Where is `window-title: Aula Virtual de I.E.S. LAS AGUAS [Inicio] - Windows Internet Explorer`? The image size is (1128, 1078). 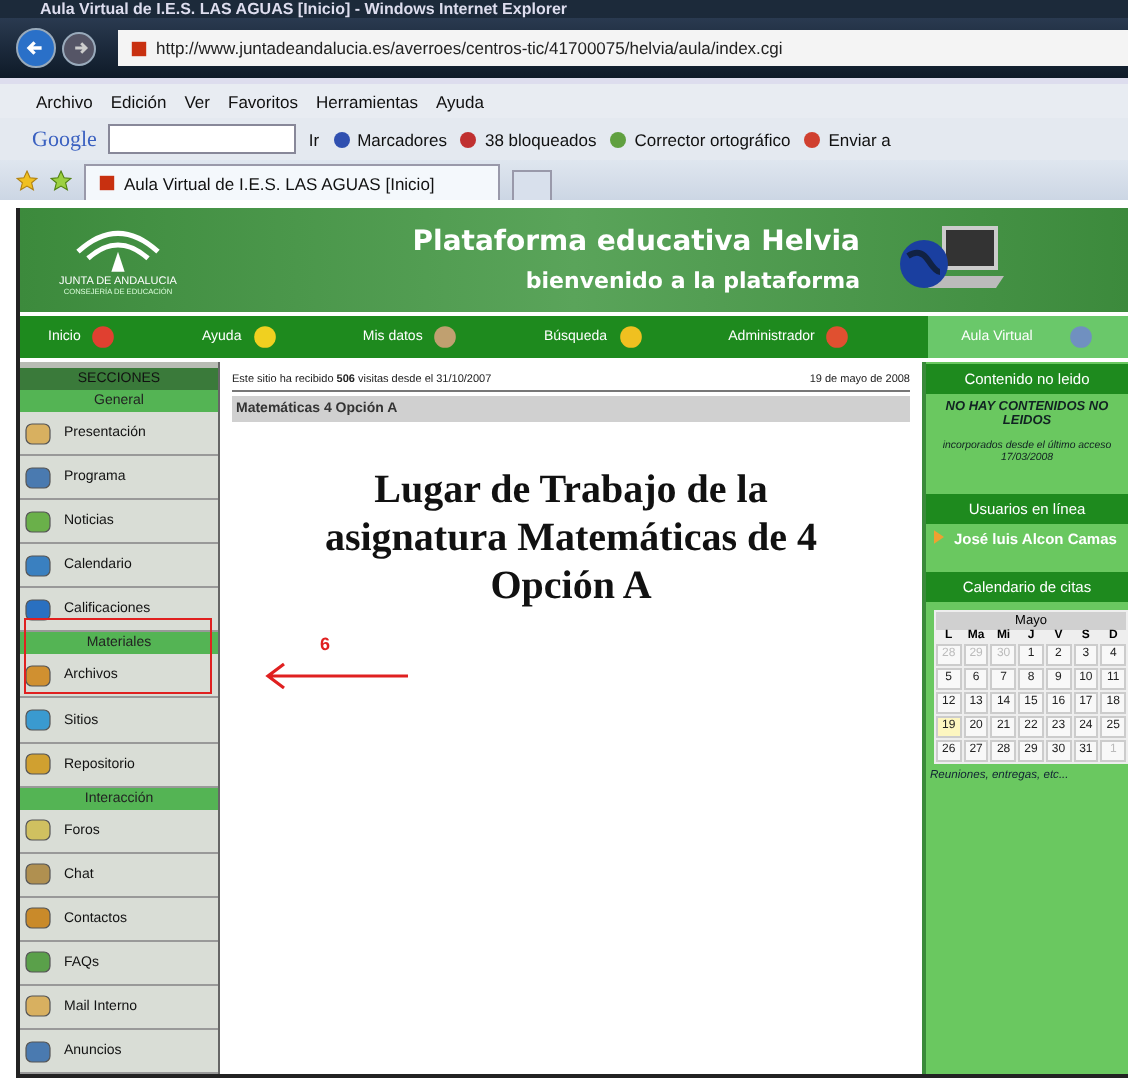 window-title: Aula Virtual de I.E.S. LAS AGUAS [Inicio] - Windows Internet Explorer is located at coordinates (304, 9).